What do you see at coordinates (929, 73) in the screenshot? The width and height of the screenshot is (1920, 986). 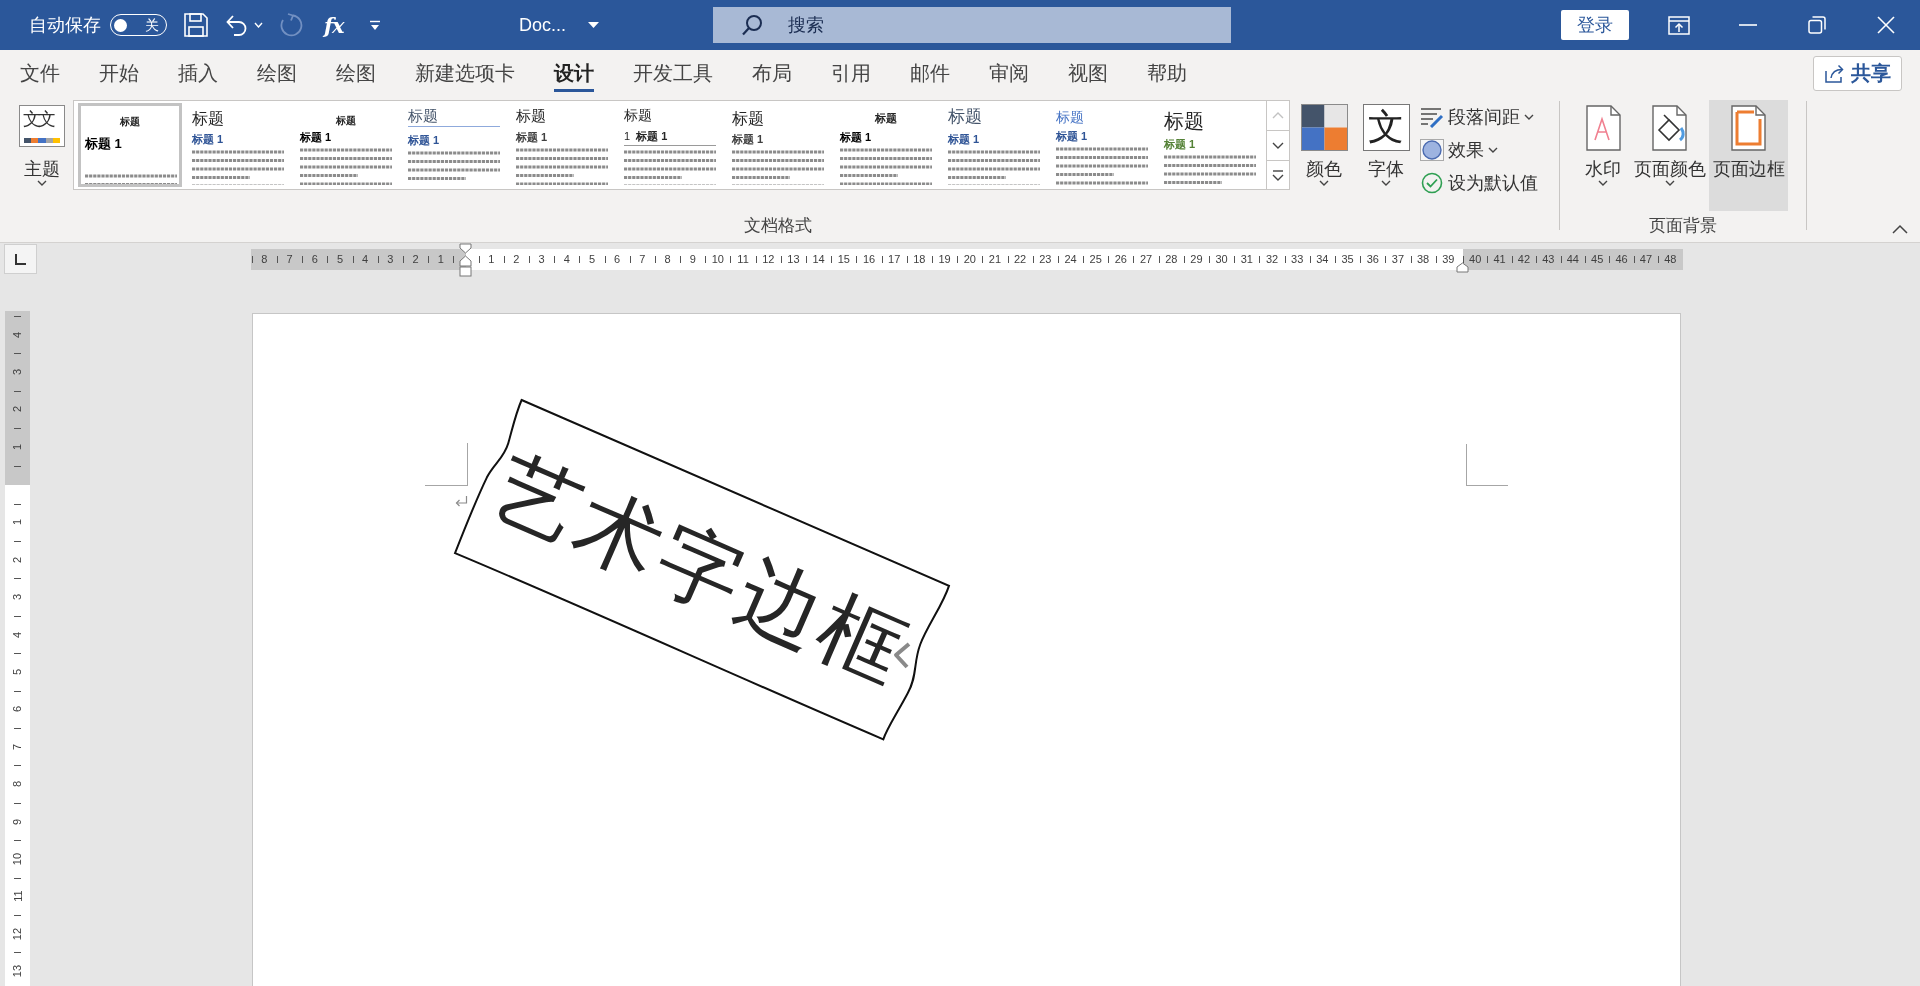 I see `ribbon-tab: 邮件` at bounding box center [929, 73].